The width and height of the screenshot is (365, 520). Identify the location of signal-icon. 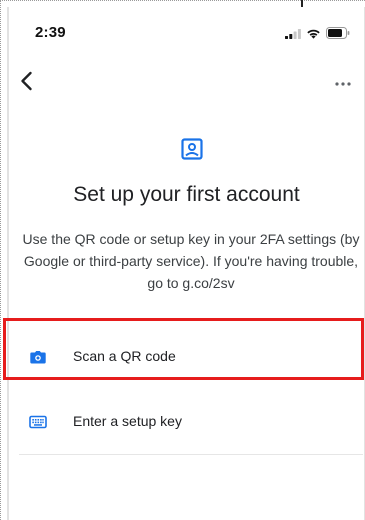
(293, 35).